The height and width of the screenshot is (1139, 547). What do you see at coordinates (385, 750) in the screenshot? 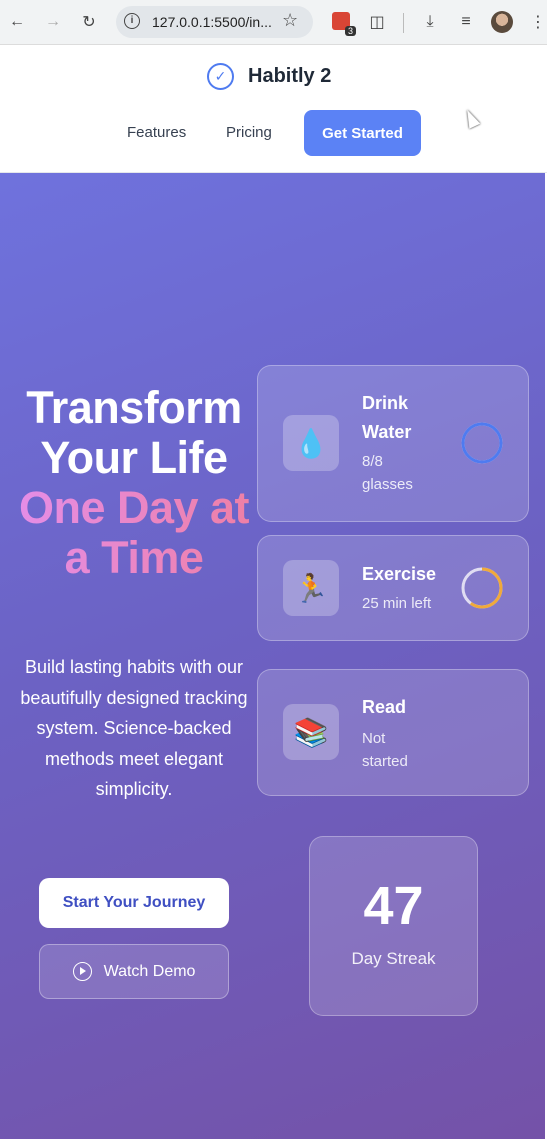
I see `habit-status: Not started` at bounding box center [385, 750].